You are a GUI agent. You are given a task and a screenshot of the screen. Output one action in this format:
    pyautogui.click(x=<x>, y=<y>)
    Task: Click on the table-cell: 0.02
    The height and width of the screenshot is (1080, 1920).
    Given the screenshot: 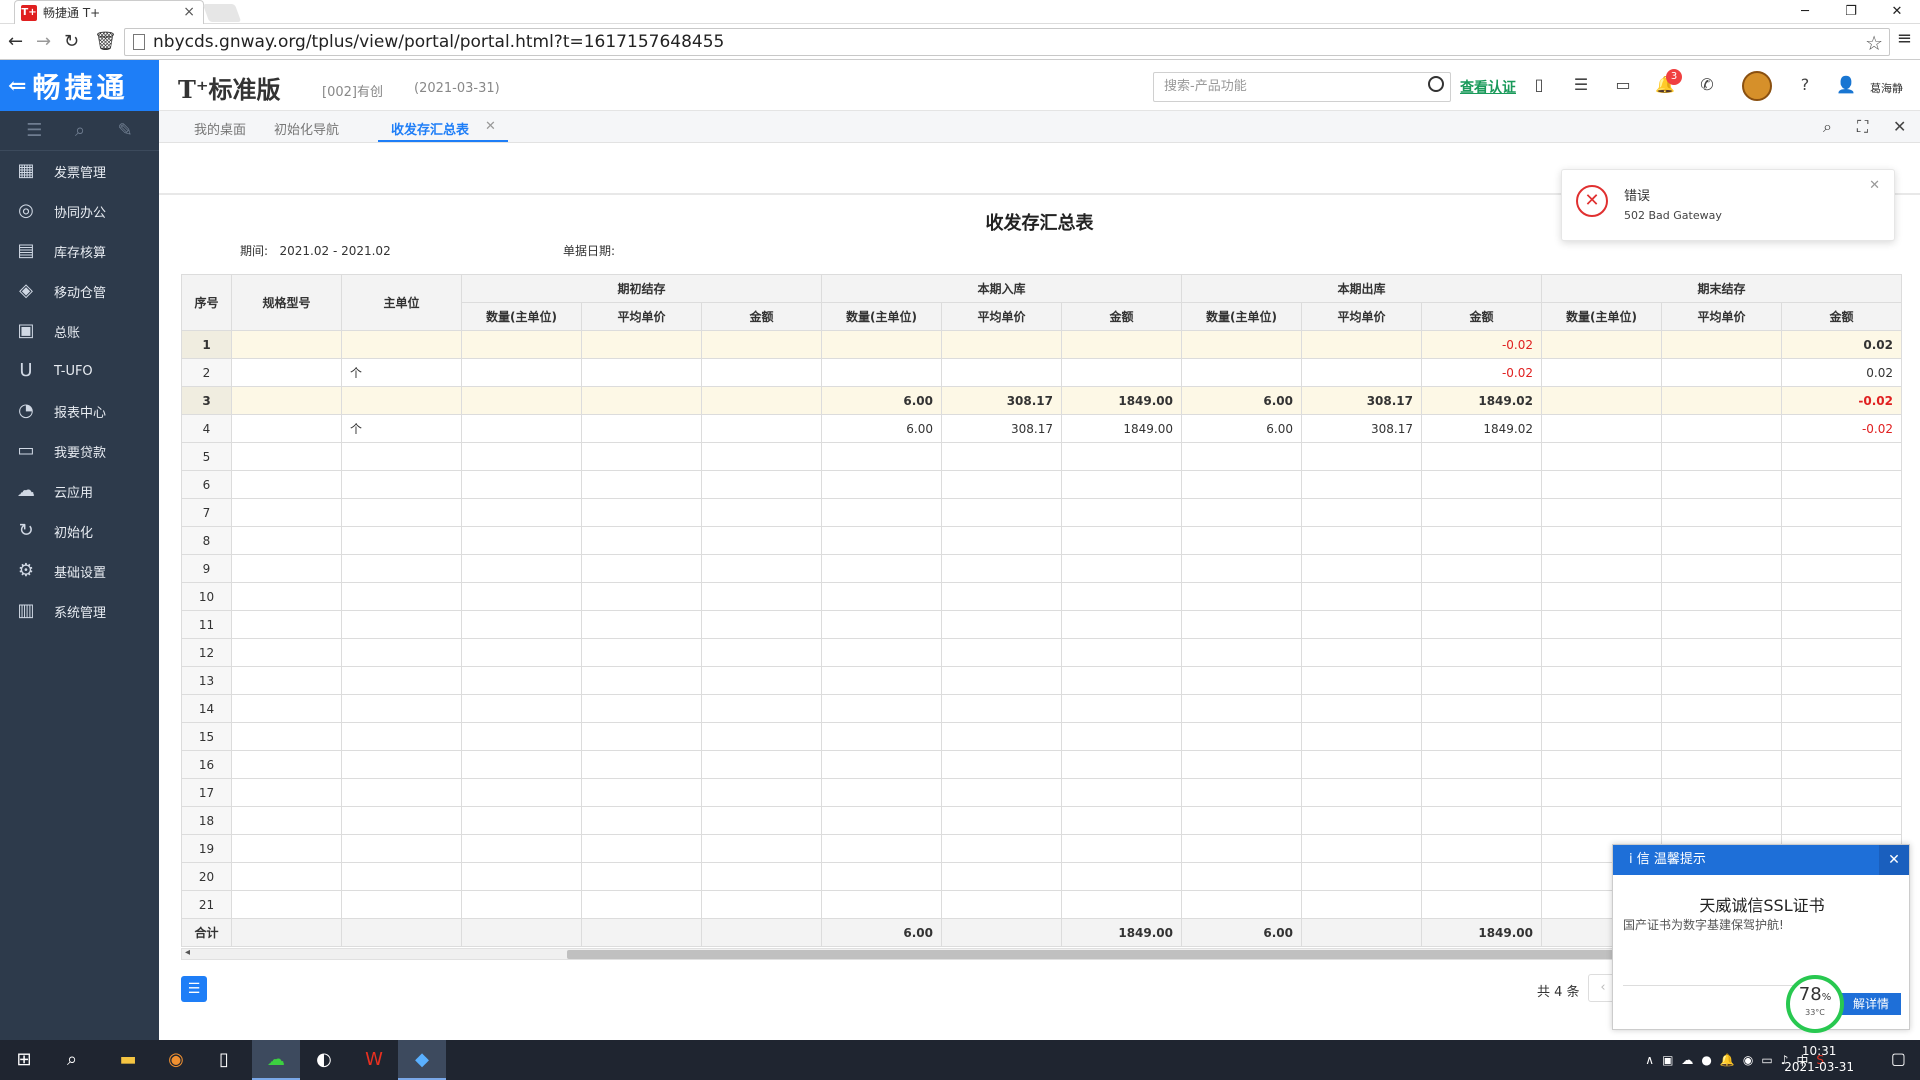 What is the action you would take?
    pyautogui.click(x=1841, y=372)
    